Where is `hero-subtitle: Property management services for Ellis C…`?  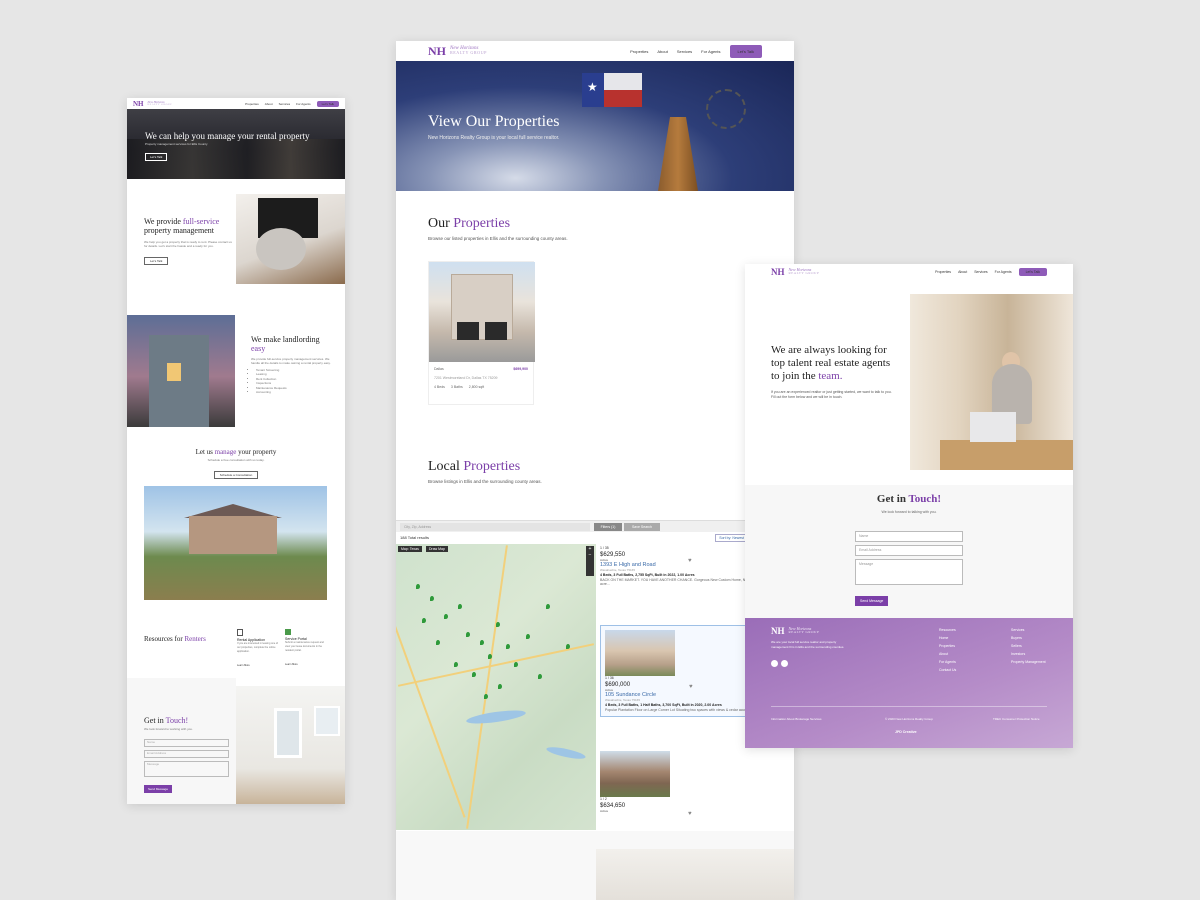
hero-subtitle: Property management services for Ellis C… is located at coordinates (176, 144).